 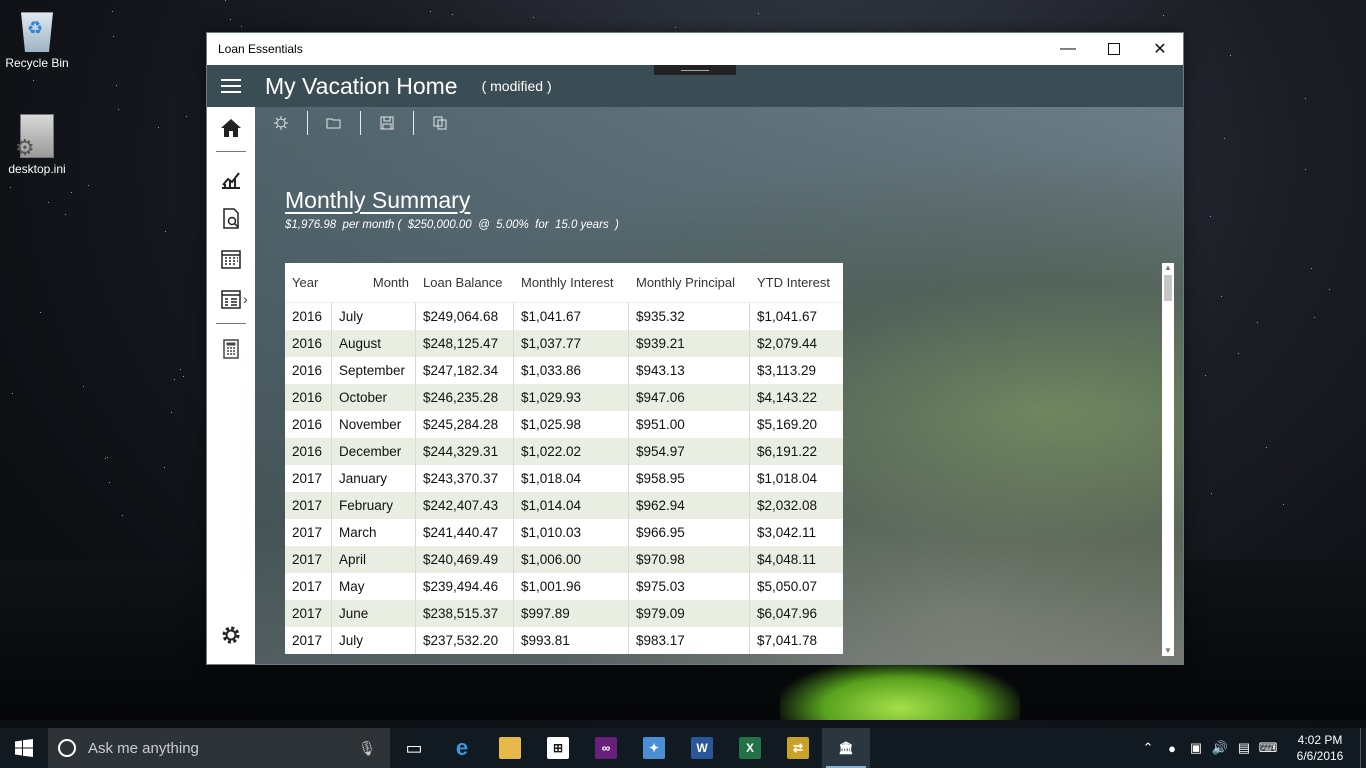 What do you see at coordinates (1244, 748) in the screenshot?
I see `action-center-icon: ▤` at bounding box center [1244, 748].